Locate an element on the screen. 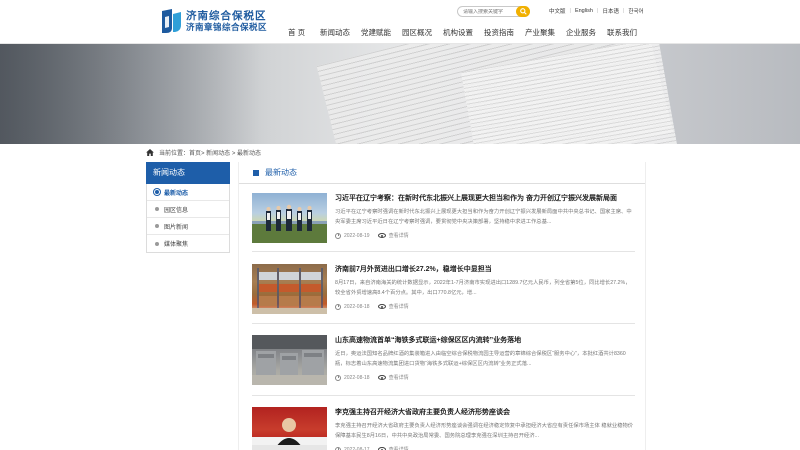 The height and width of the screenshot is (450, 800). sidebar-title: 新闻动态 is located at coordinates (188, 173).